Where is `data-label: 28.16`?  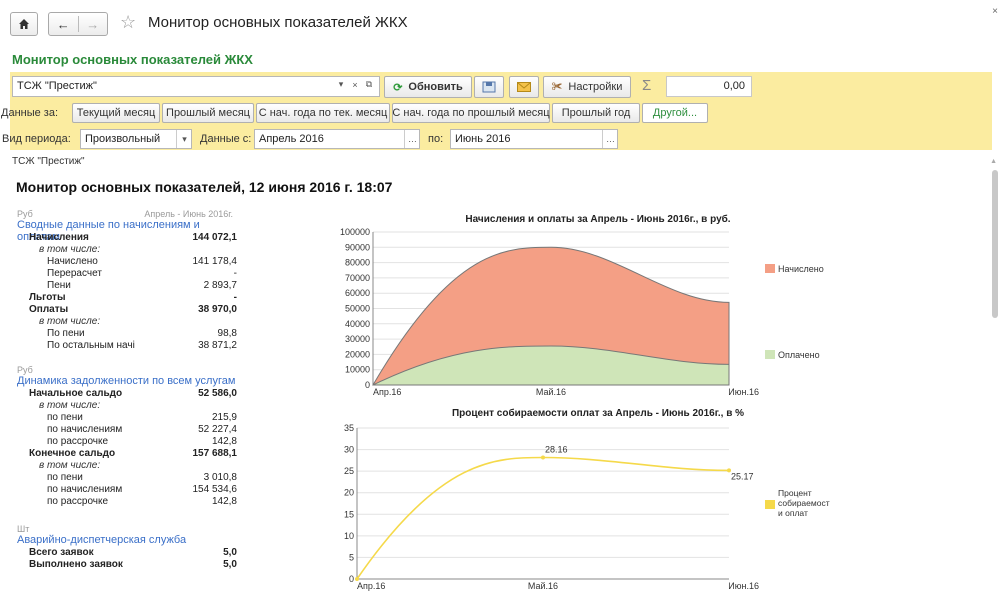 data-label: 28.16 is located at coordinates (556, 450).